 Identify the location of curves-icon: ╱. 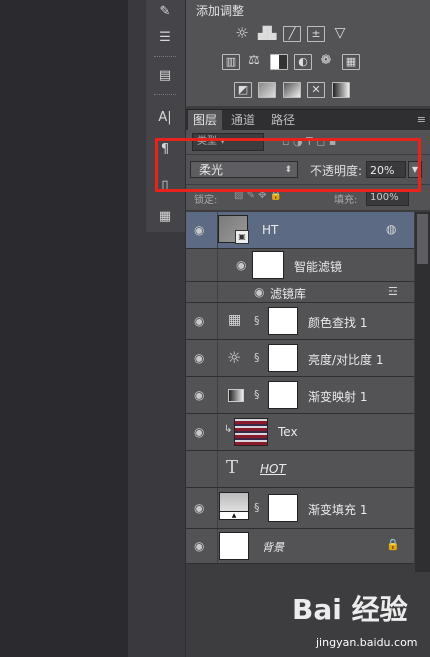
(292, 34).